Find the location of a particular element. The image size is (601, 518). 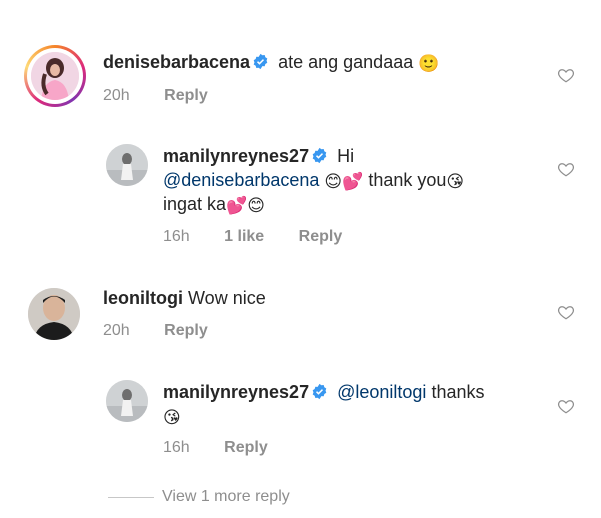

greeting-text: Hi is located at coordinates (346, 156).